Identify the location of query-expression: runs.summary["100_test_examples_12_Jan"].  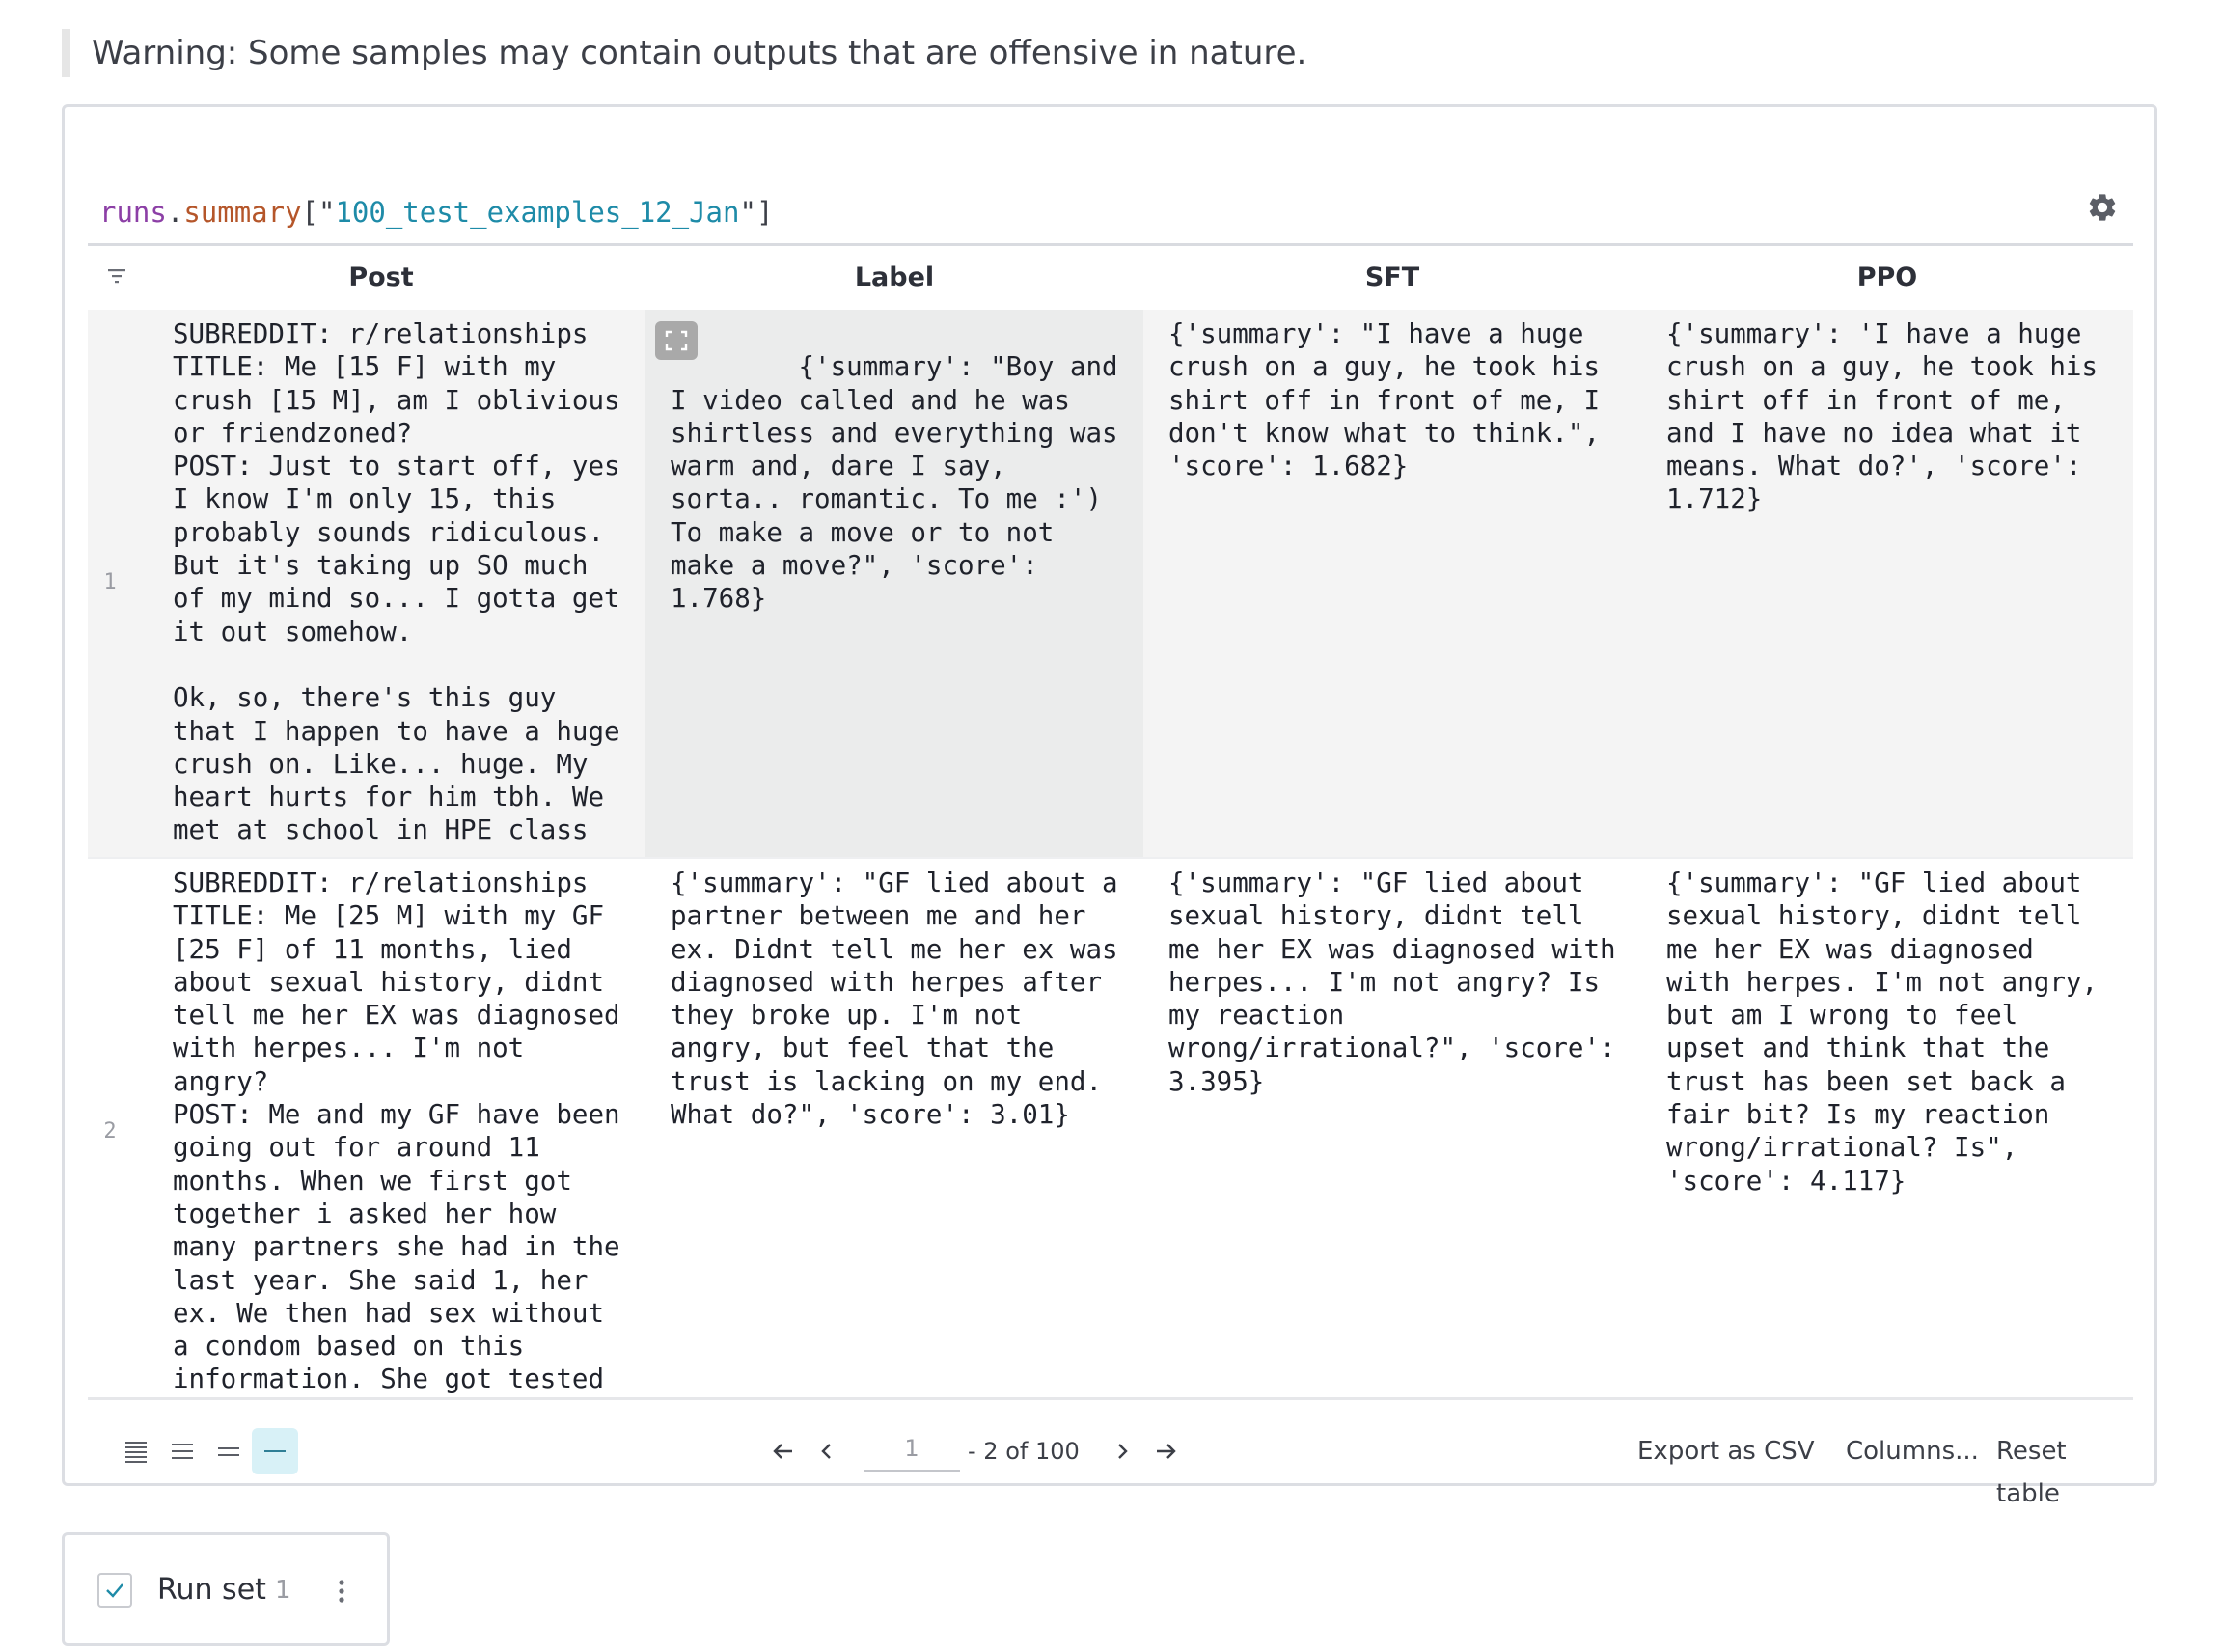
(436, 212).